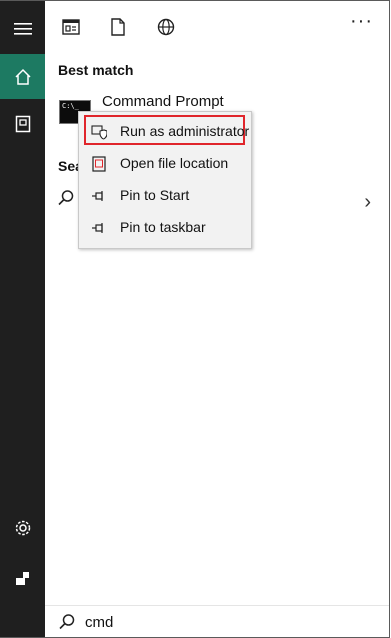 This screenshot has height=638, width=391. I want to click on more-options-button: ···, so click(361, 21).